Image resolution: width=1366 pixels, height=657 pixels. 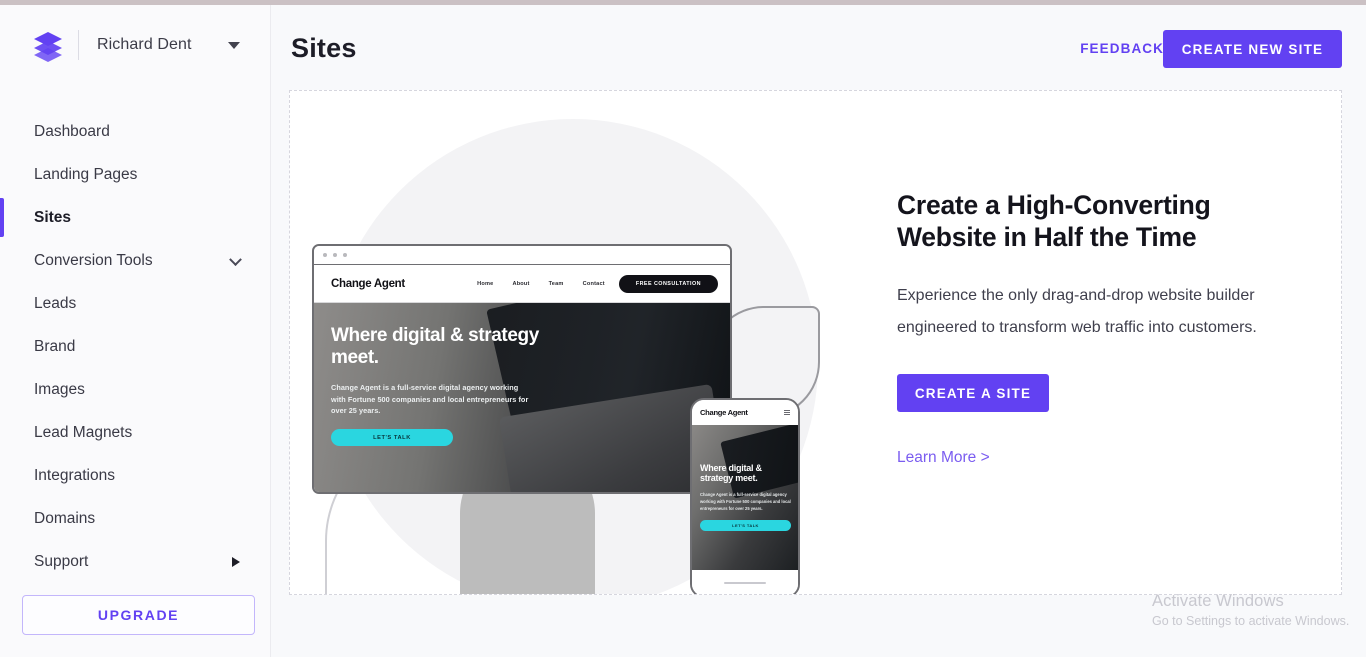 What do you see at coordinates (522, 255) in the screenshot?
I see `mockup-browser-chrome` at bounding box center [522, 255].